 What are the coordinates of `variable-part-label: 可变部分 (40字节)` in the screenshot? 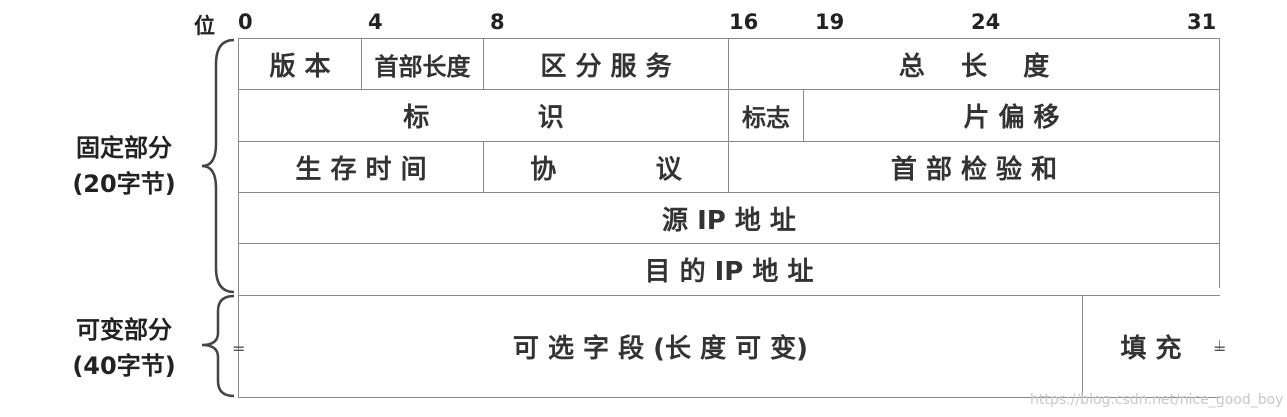 It's located at (124, 348).